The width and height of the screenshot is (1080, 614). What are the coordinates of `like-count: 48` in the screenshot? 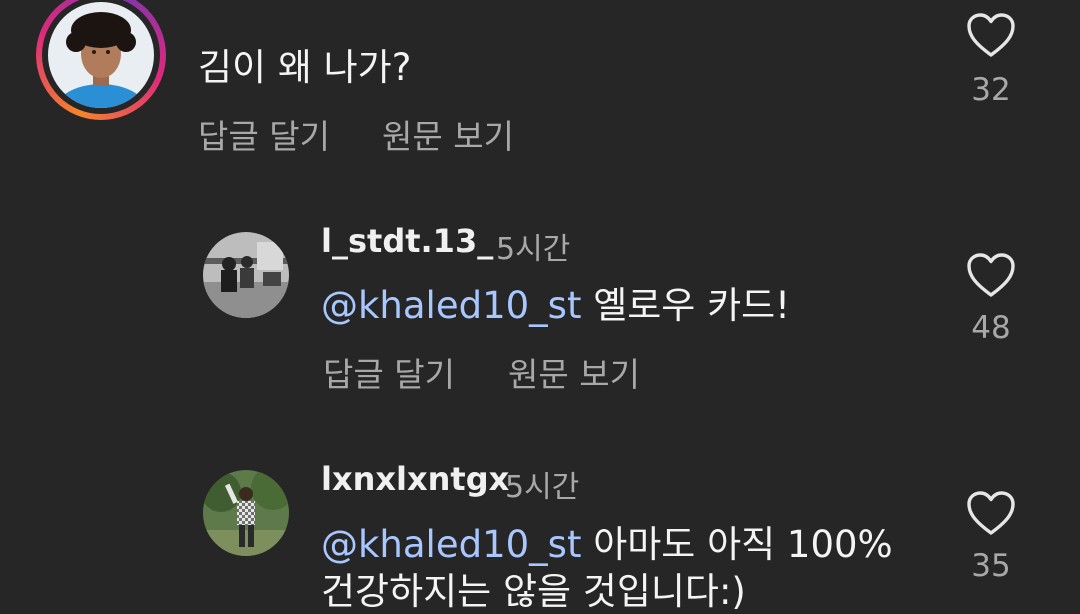 It's located at (991, 328).